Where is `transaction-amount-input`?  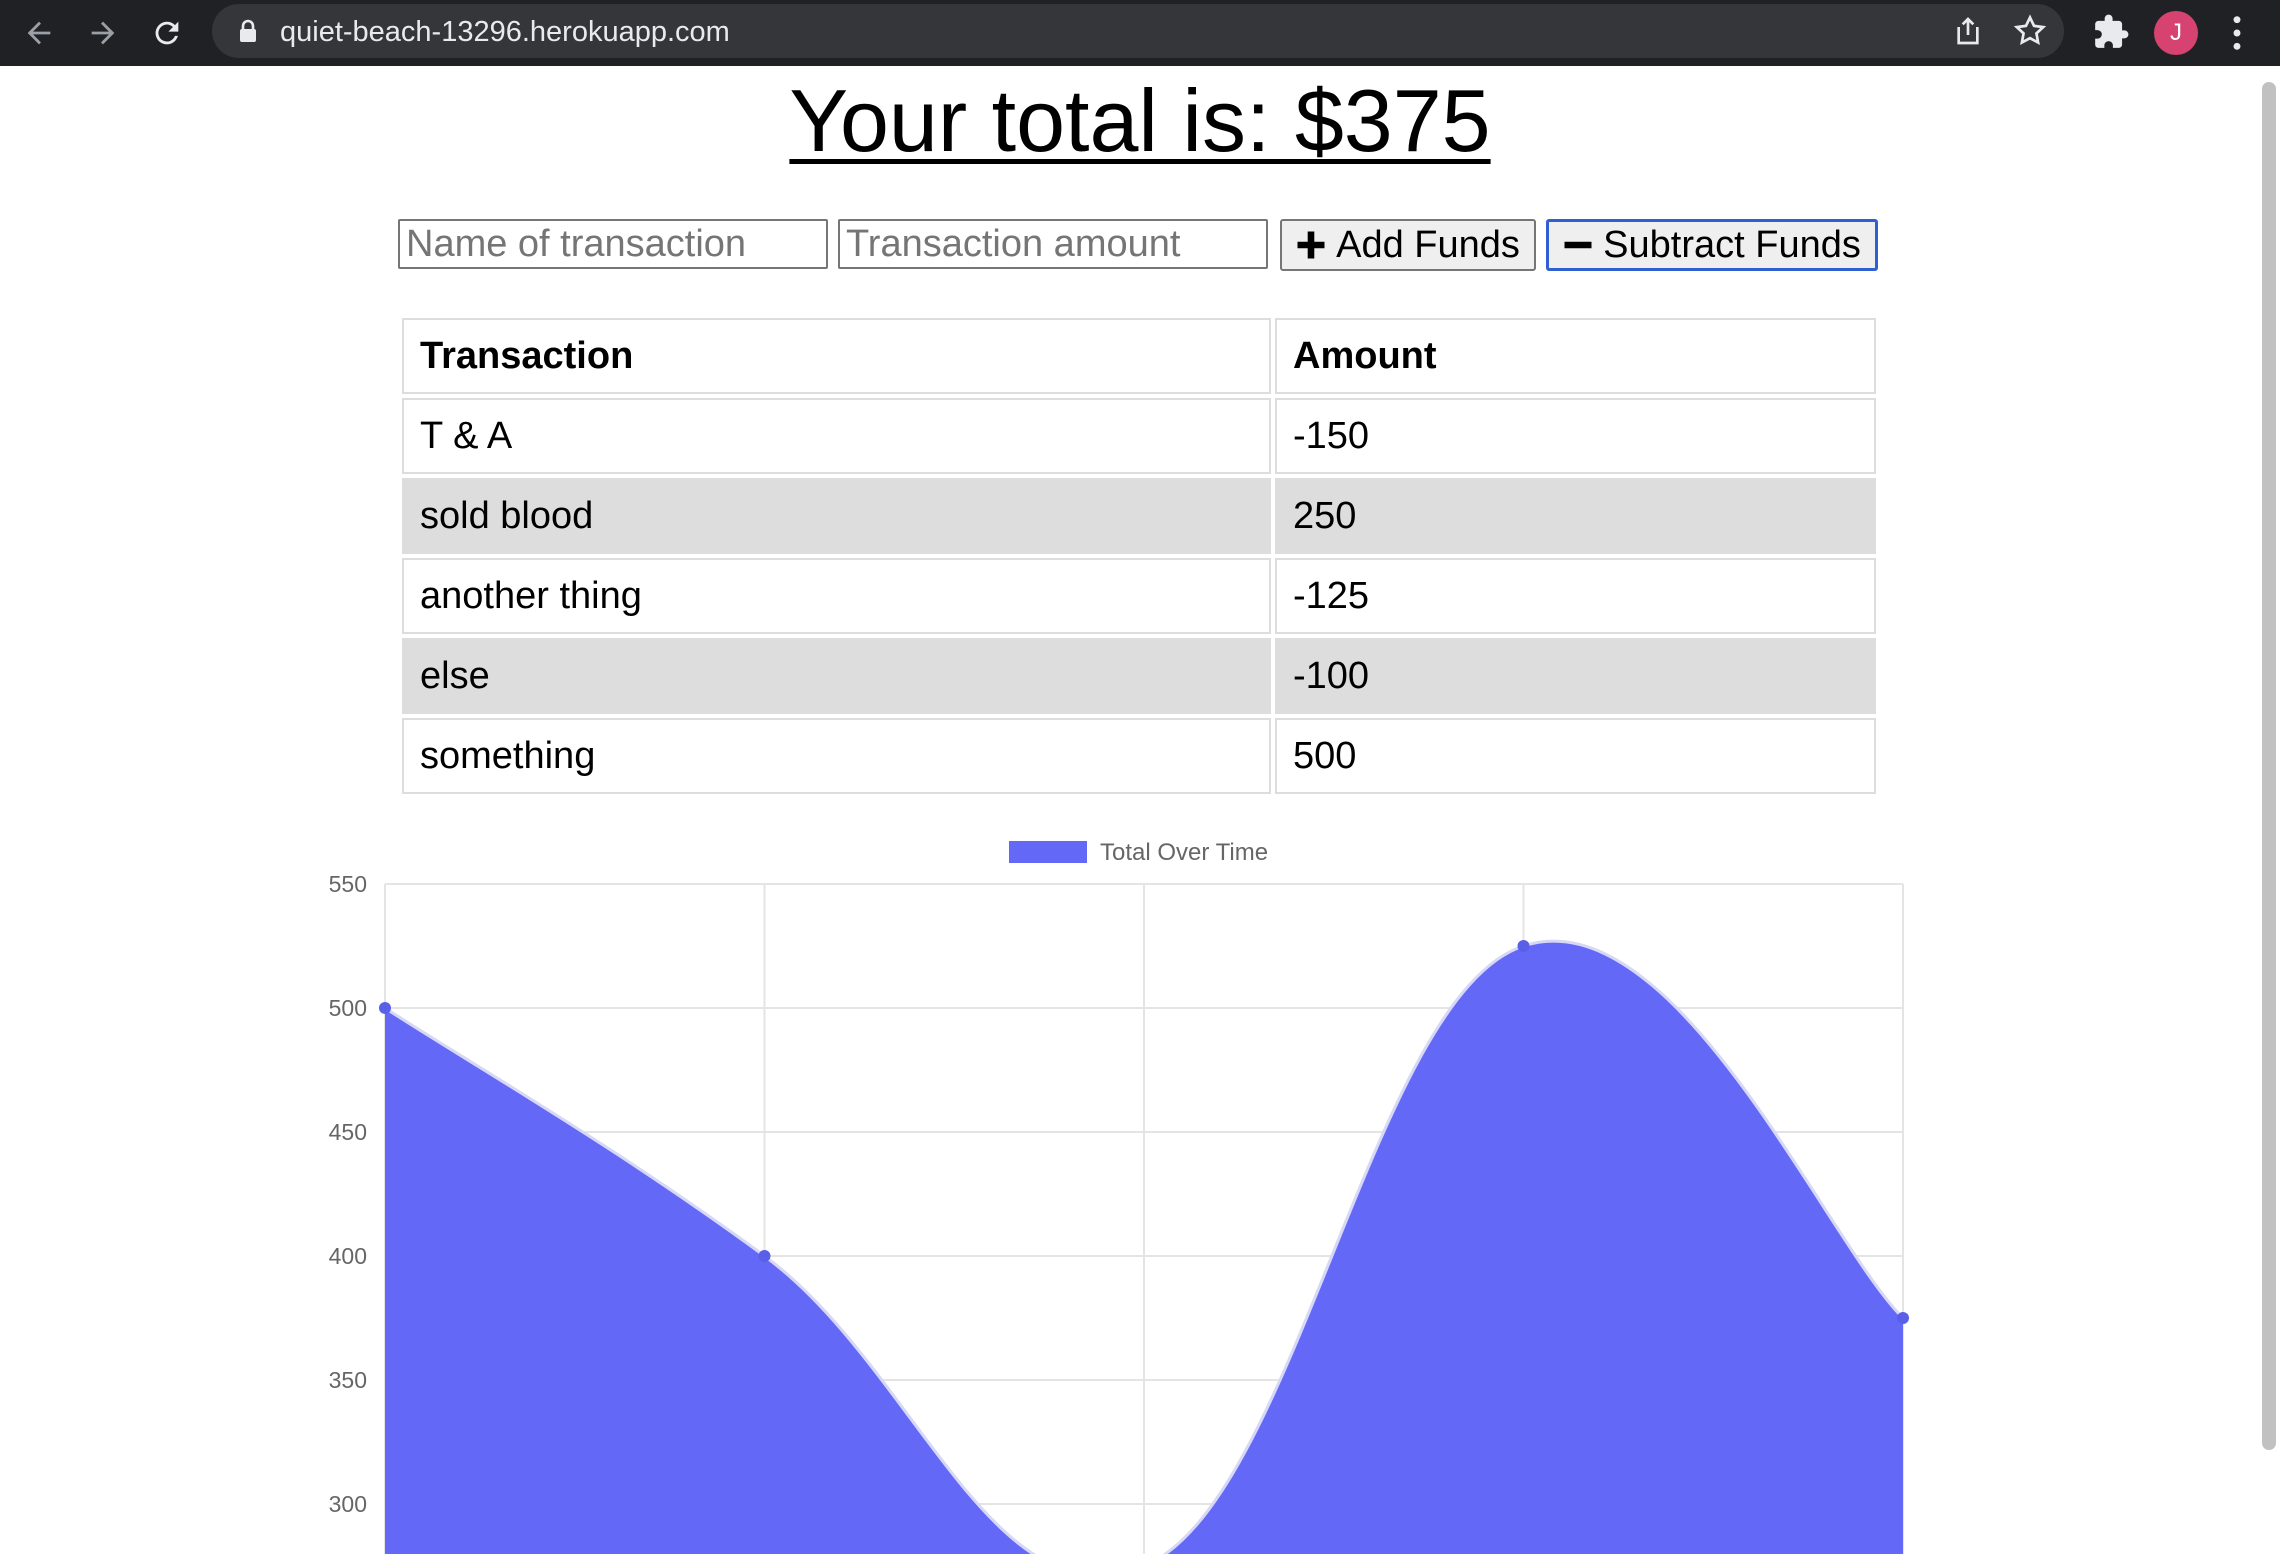 transaction-amount-input is located at coordinates (1053, 244).